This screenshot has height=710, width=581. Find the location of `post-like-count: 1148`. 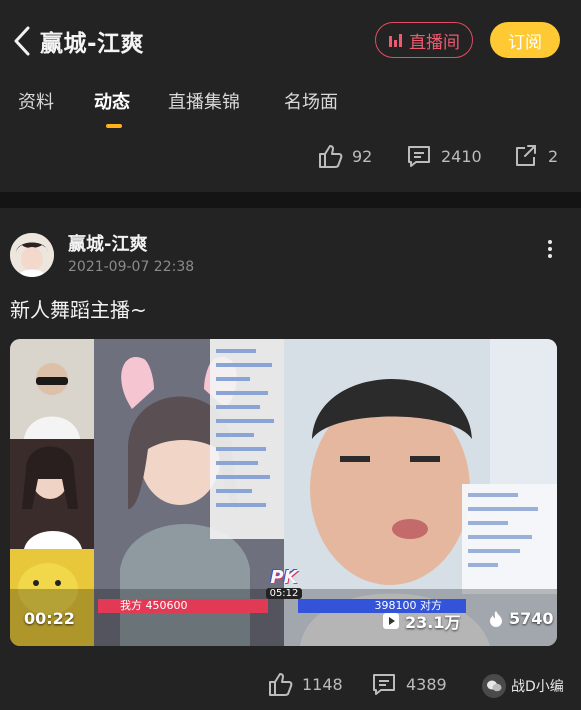

post-like-count: 1148 is located at coordinates (322, 684).